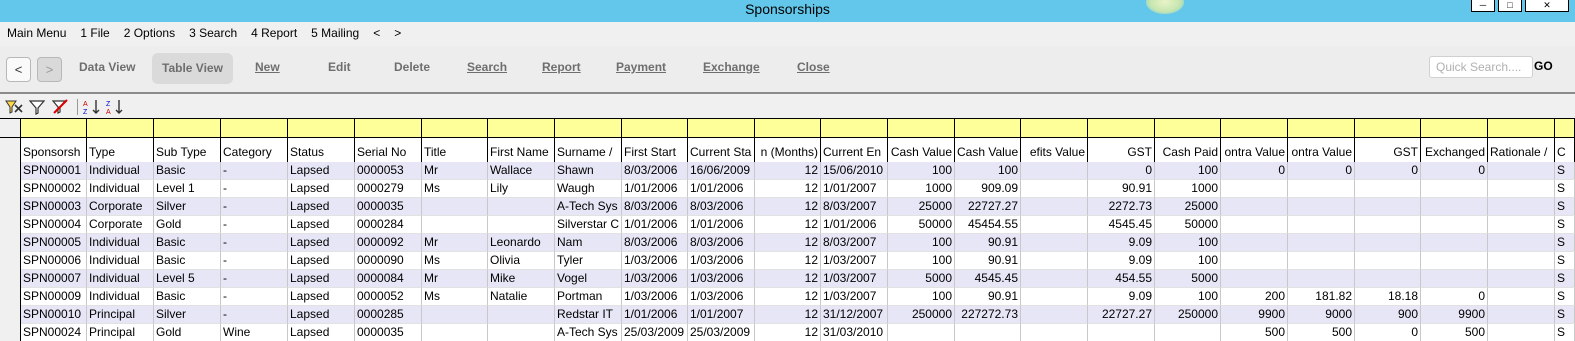 The image size is (1575, 341). What do you see at coordinates (92, 107) in the screenshot?
I see `sort-ascending-icon: AZ` at bounding box center [92, 107].